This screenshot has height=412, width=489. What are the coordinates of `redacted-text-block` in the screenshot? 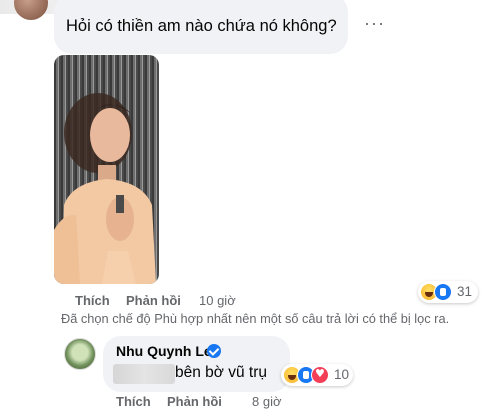 It's located at (144, 374).